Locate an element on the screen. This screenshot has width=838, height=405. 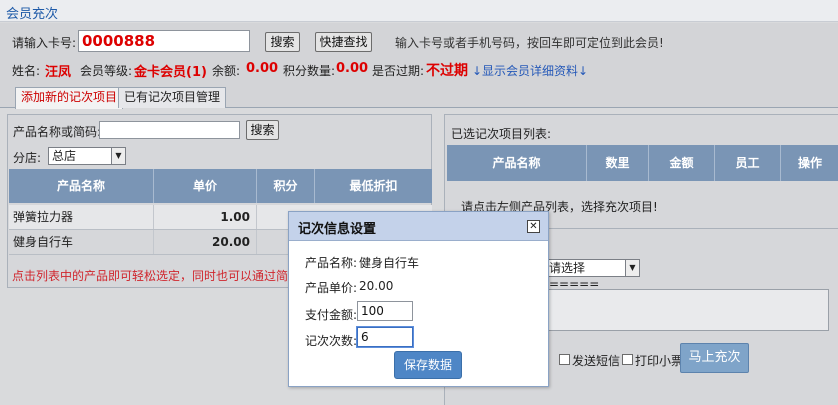
pay-amount-input: 100 is located at coordinates (385, 311).